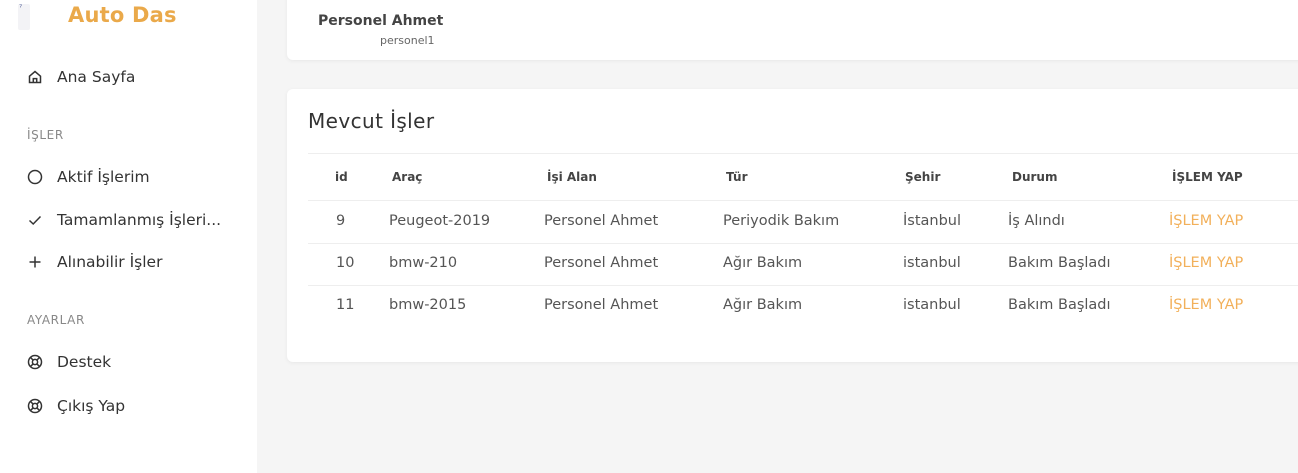  Describe the element at coordinates (91, 406) in the screenshot. I see `sidebar-item-label: Çıkış Yap` at that location.